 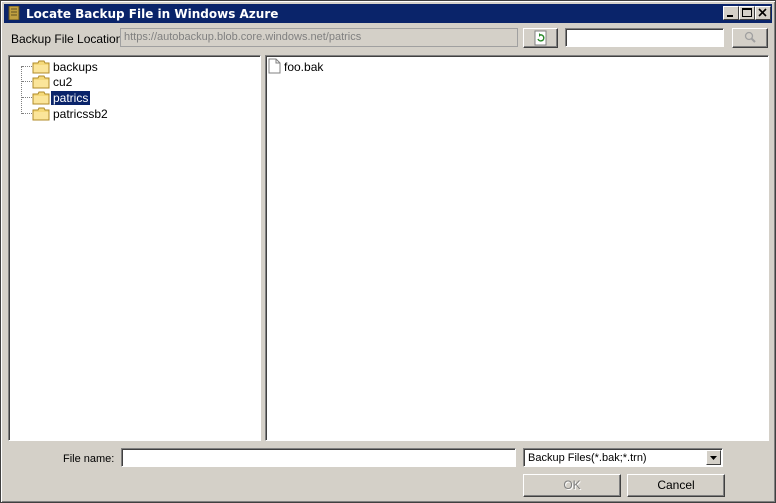 I want to click on tree-item-patrics: patrics, so click(x=129, y=98).